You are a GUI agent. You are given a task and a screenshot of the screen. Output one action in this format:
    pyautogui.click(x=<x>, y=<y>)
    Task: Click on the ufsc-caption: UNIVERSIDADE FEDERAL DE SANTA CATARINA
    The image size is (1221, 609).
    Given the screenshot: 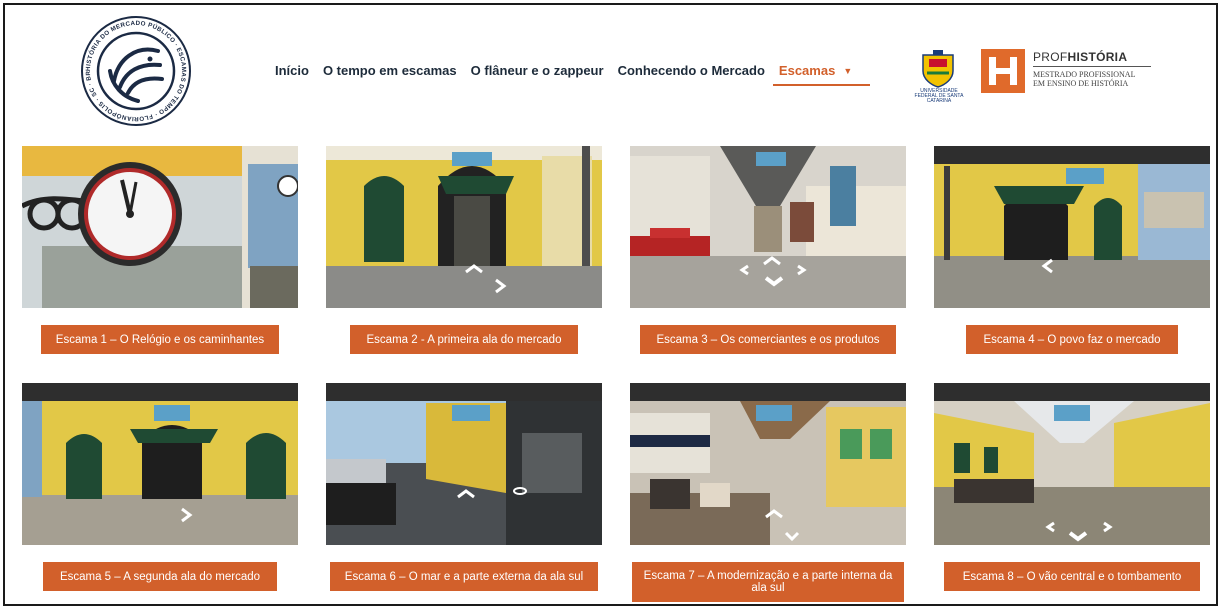 What is the action you would take?
    pyautogui.click(x=939, y=96)
    